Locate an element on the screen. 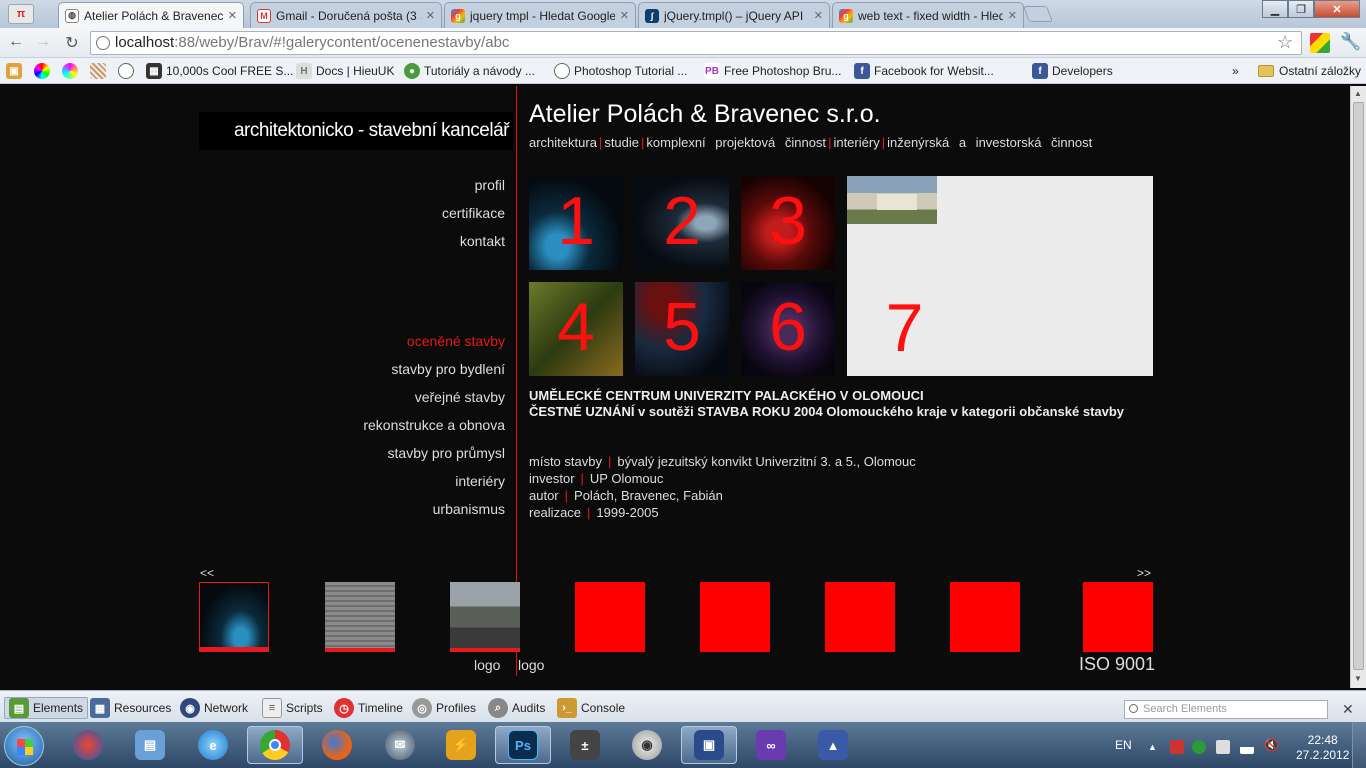  bookmark-star-icon: ☆ is located at coordinates (1285, 42).